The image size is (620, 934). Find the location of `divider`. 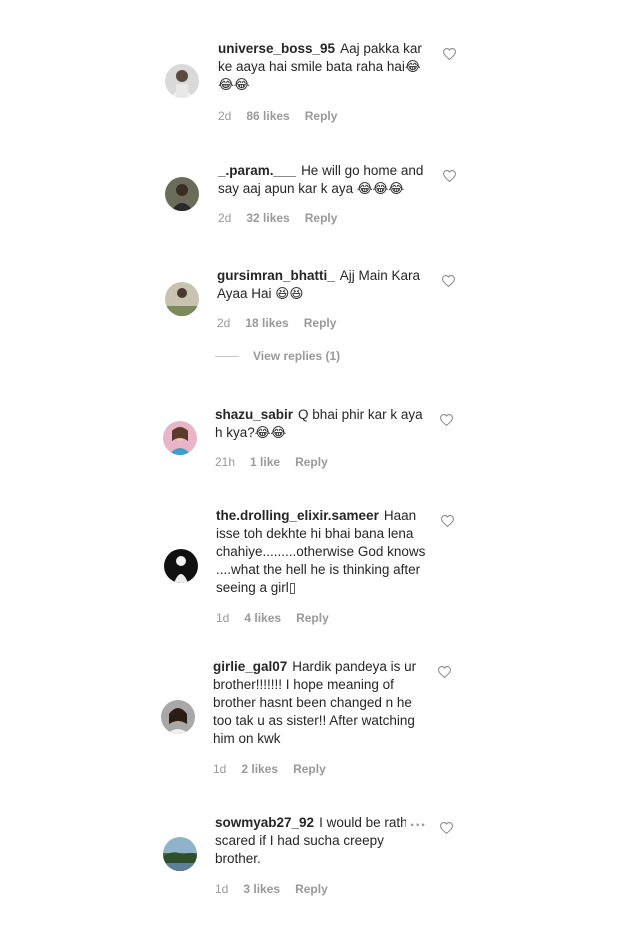

divider is located at coordinates (227, 357).